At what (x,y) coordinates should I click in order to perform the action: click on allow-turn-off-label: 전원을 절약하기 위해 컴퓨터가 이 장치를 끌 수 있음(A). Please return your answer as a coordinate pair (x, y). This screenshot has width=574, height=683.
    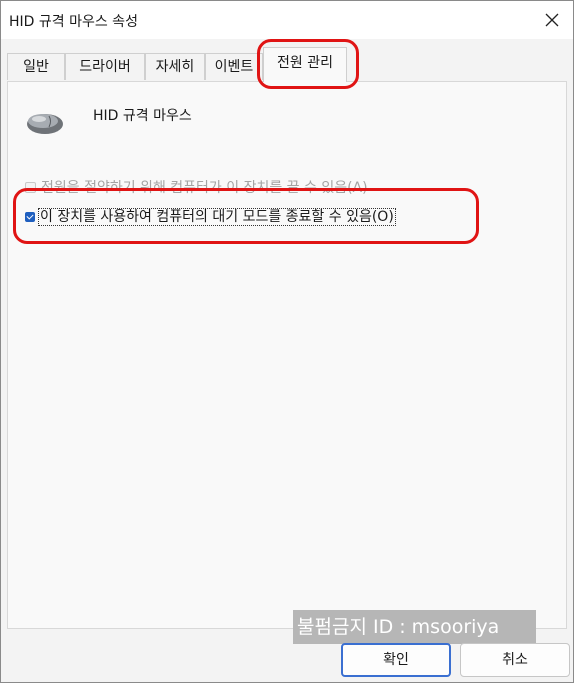
    Looking at the image, I should click on (204, 188).